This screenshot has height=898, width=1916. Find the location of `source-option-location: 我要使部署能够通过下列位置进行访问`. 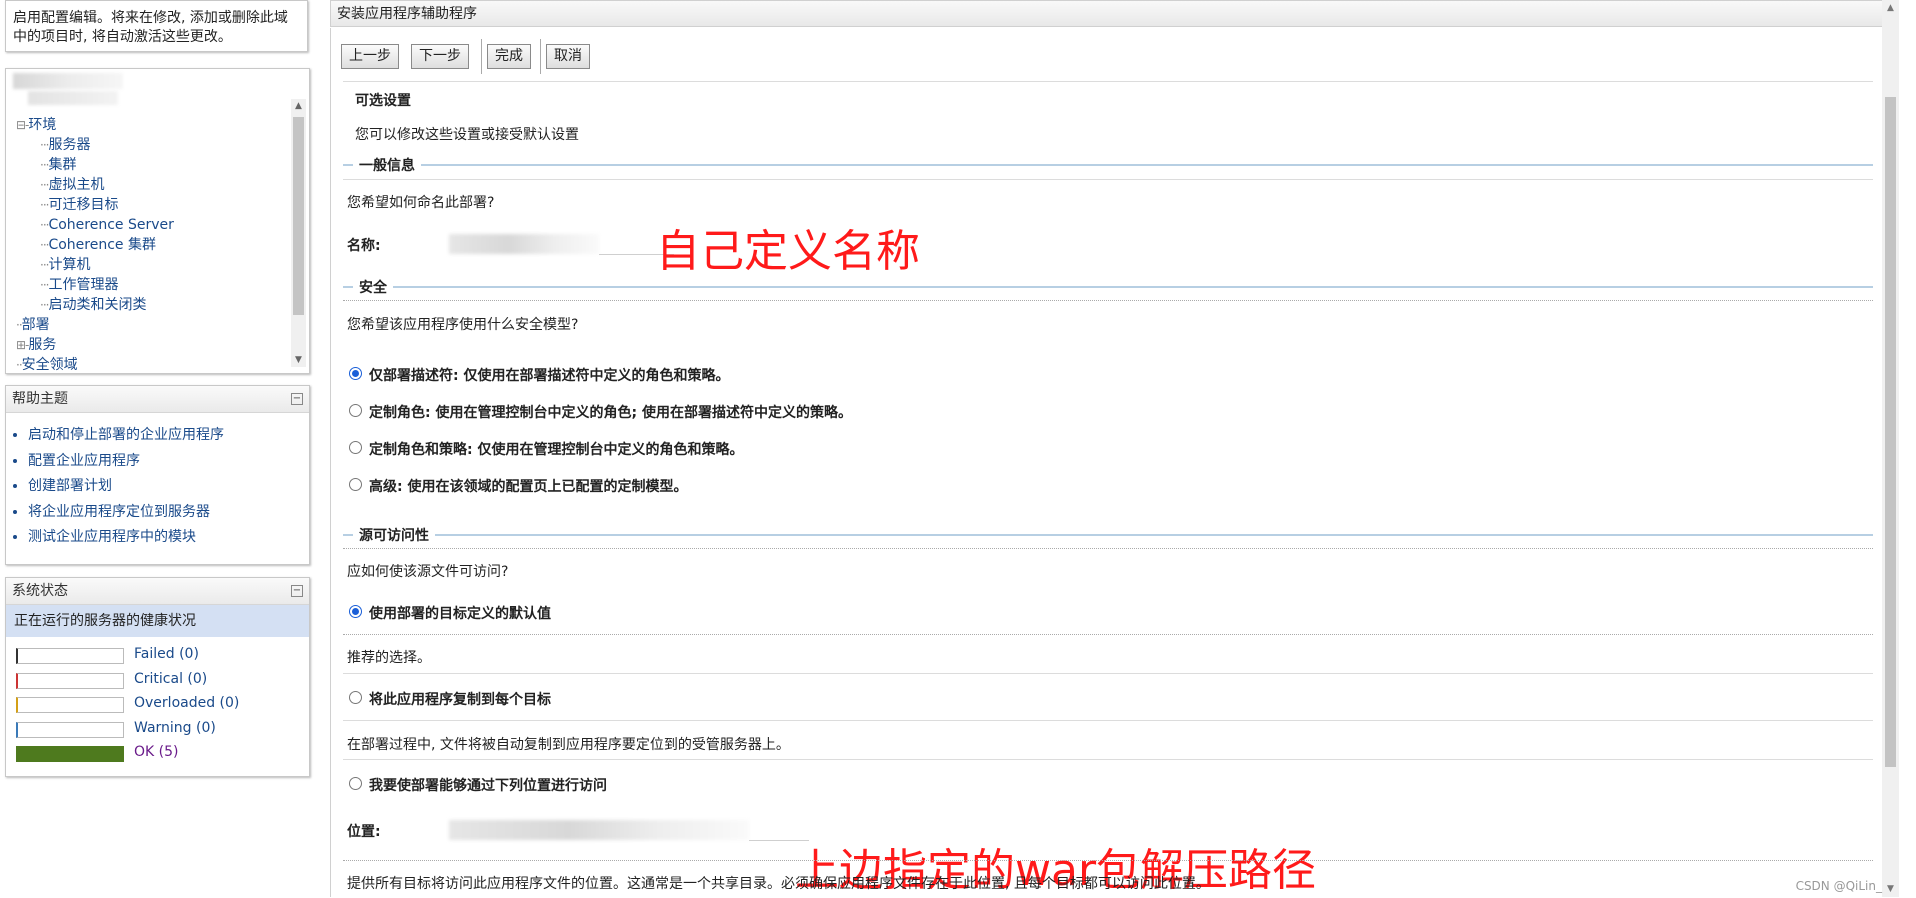

source-option-location: 我要使部署能够通过下列位置进行访问 is located at coordinates (488, 785).